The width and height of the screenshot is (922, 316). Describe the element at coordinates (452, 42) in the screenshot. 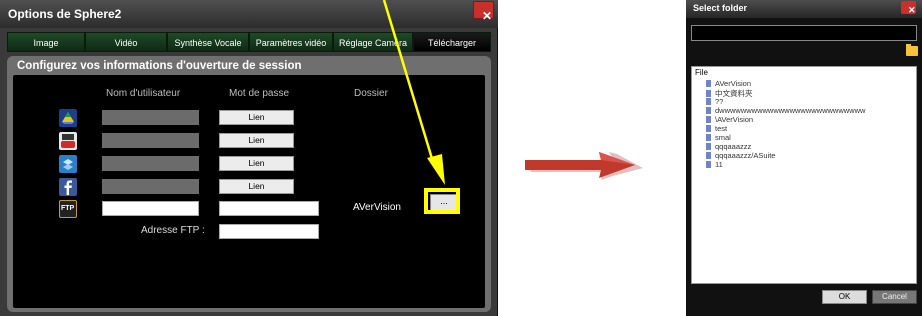

I see `tab-upload: Télécharger` at that location.